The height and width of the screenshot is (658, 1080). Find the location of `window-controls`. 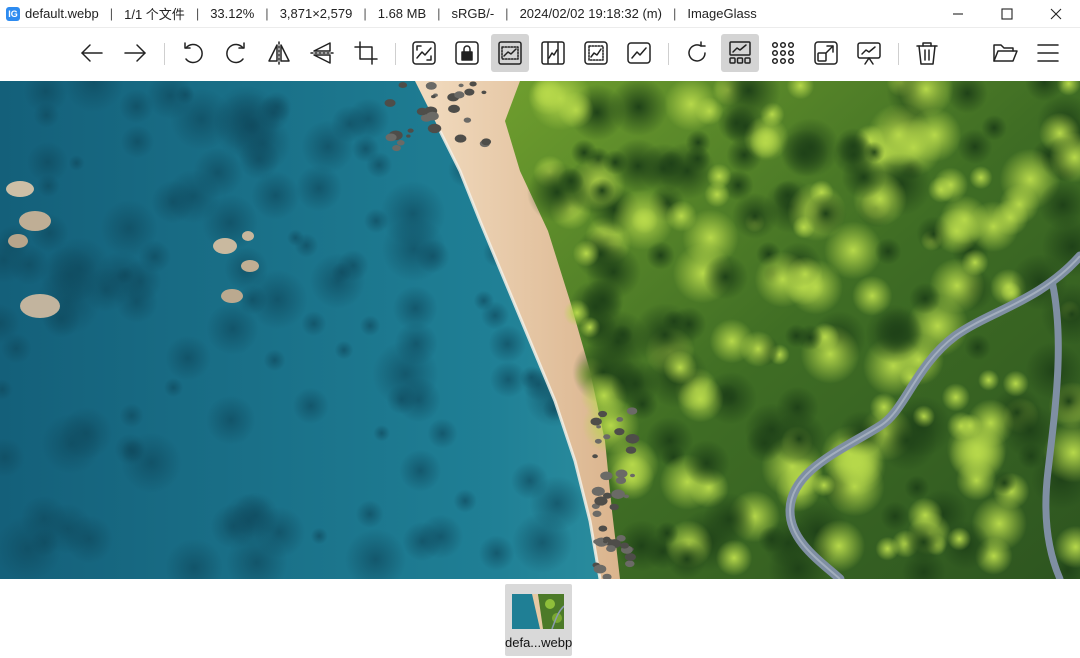

window-controls is located at coordinates (1006, 14).